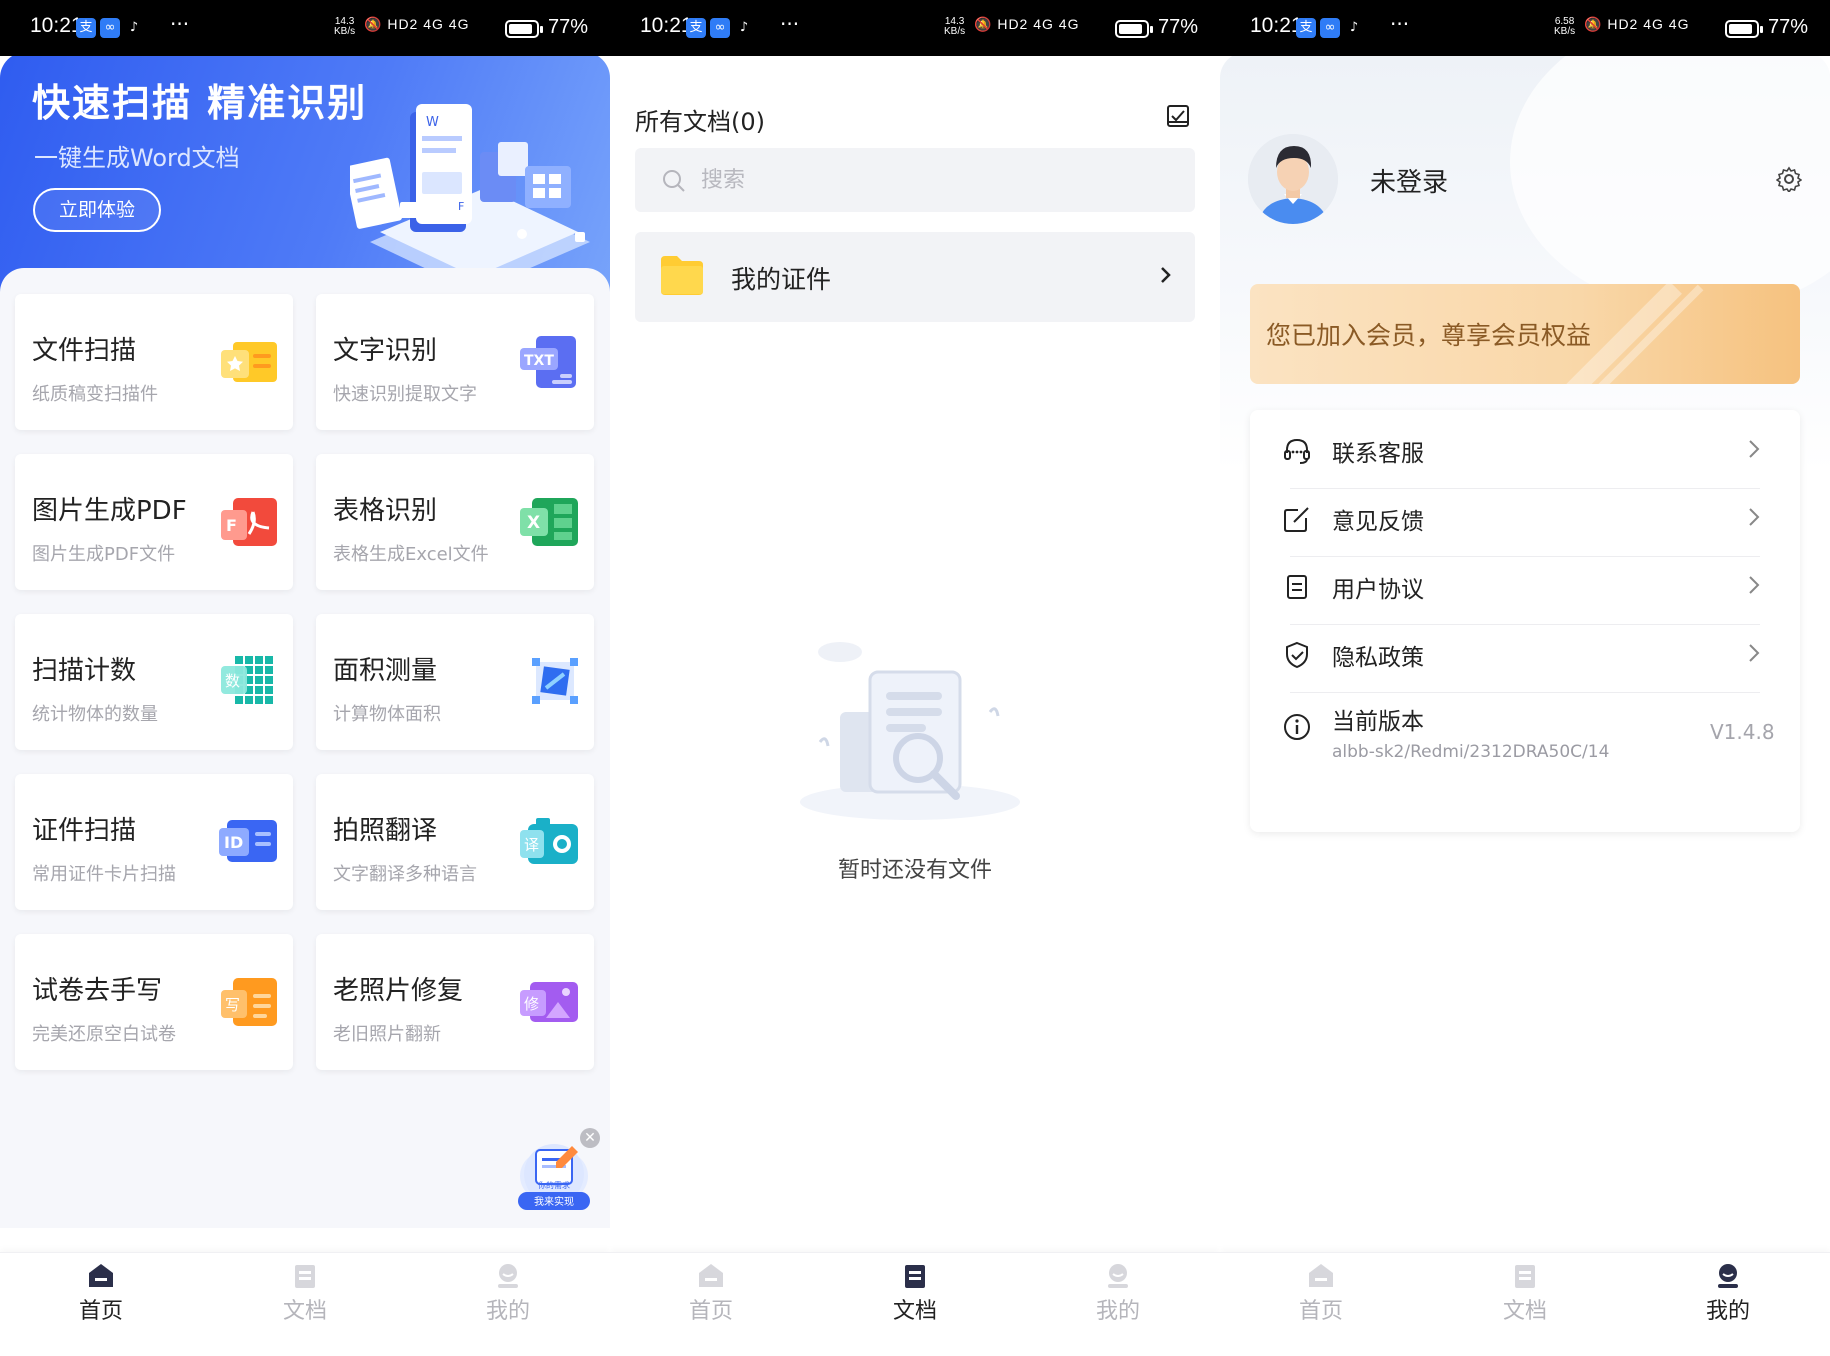 The image size is (1830, 1356). I want to click on card-area-measure: 面积测量 计算物体面积, so click(455, 682).